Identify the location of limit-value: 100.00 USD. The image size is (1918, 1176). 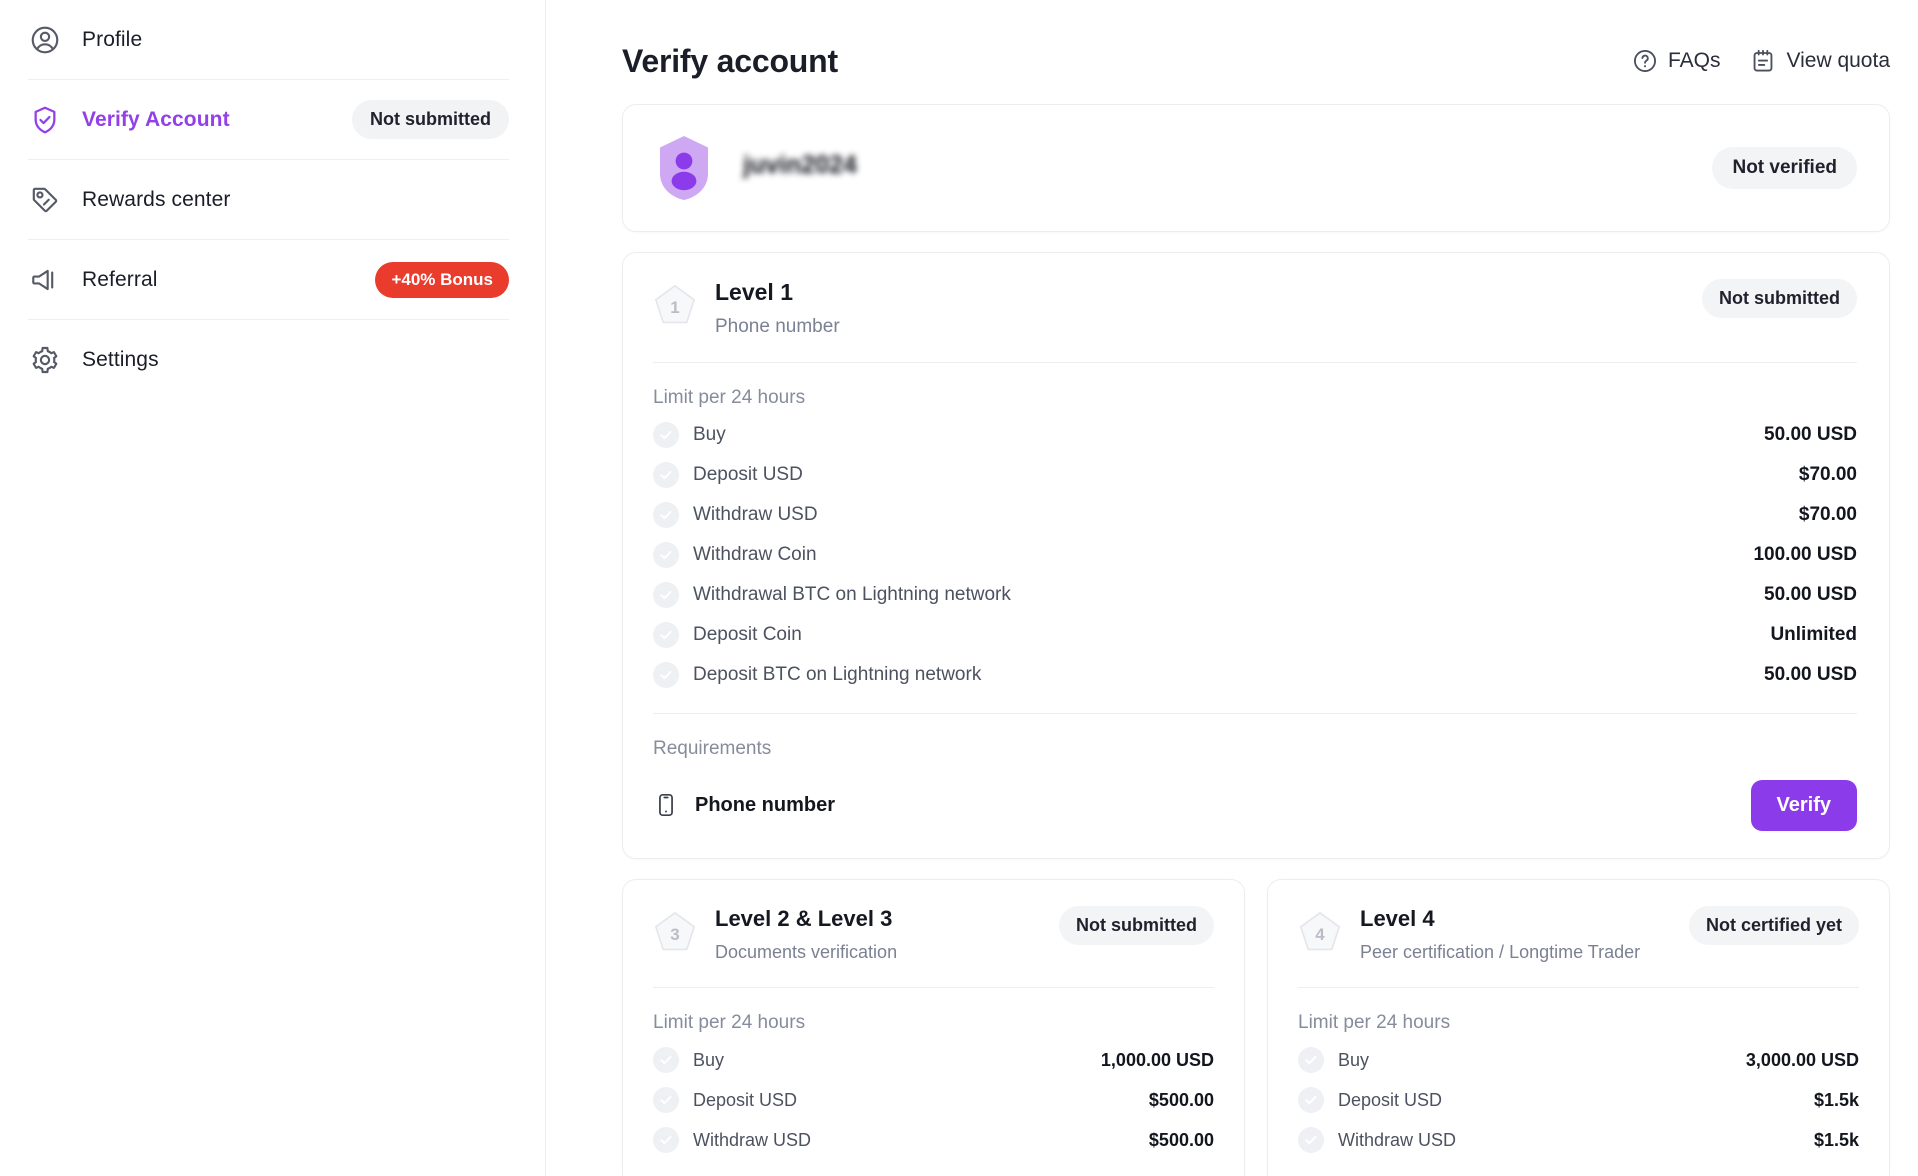
(1805, 554).